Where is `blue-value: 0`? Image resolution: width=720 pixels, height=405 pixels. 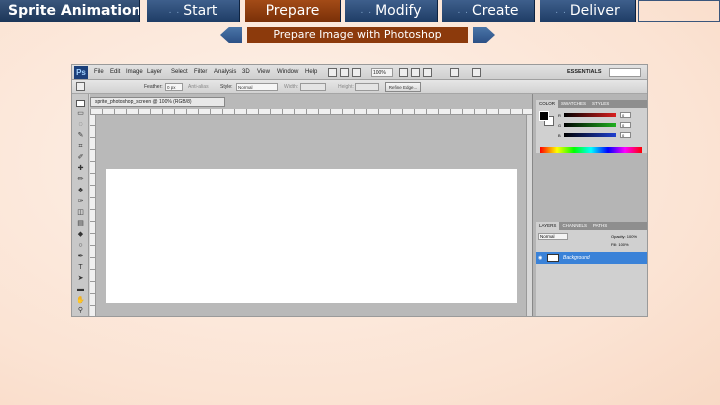 blue-value: 0 is located at coordinates (625, 135).